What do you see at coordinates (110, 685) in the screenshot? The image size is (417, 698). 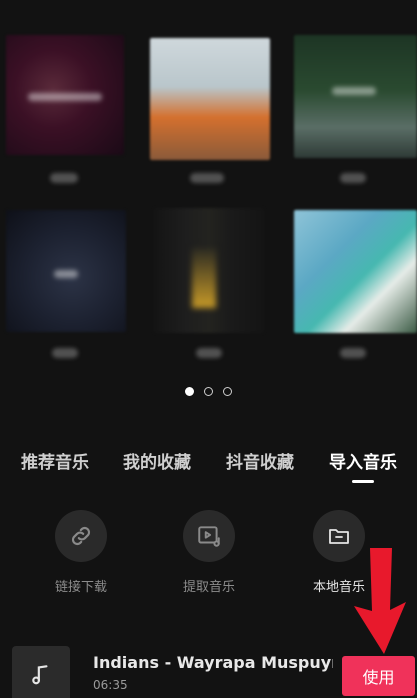 I see `track-duration: 06:35` at bounding box center [110, 685].